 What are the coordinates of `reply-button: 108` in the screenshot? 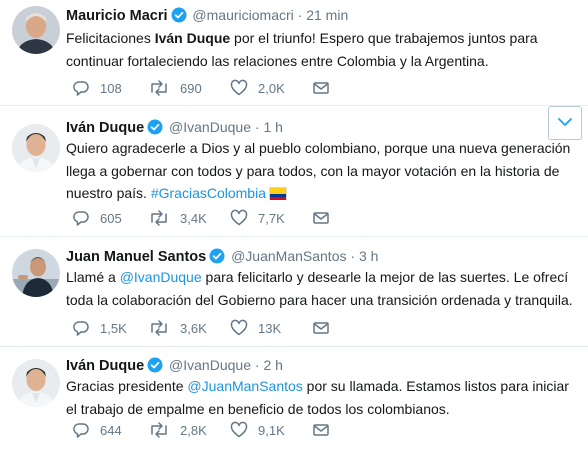 It's located at (97, 88).